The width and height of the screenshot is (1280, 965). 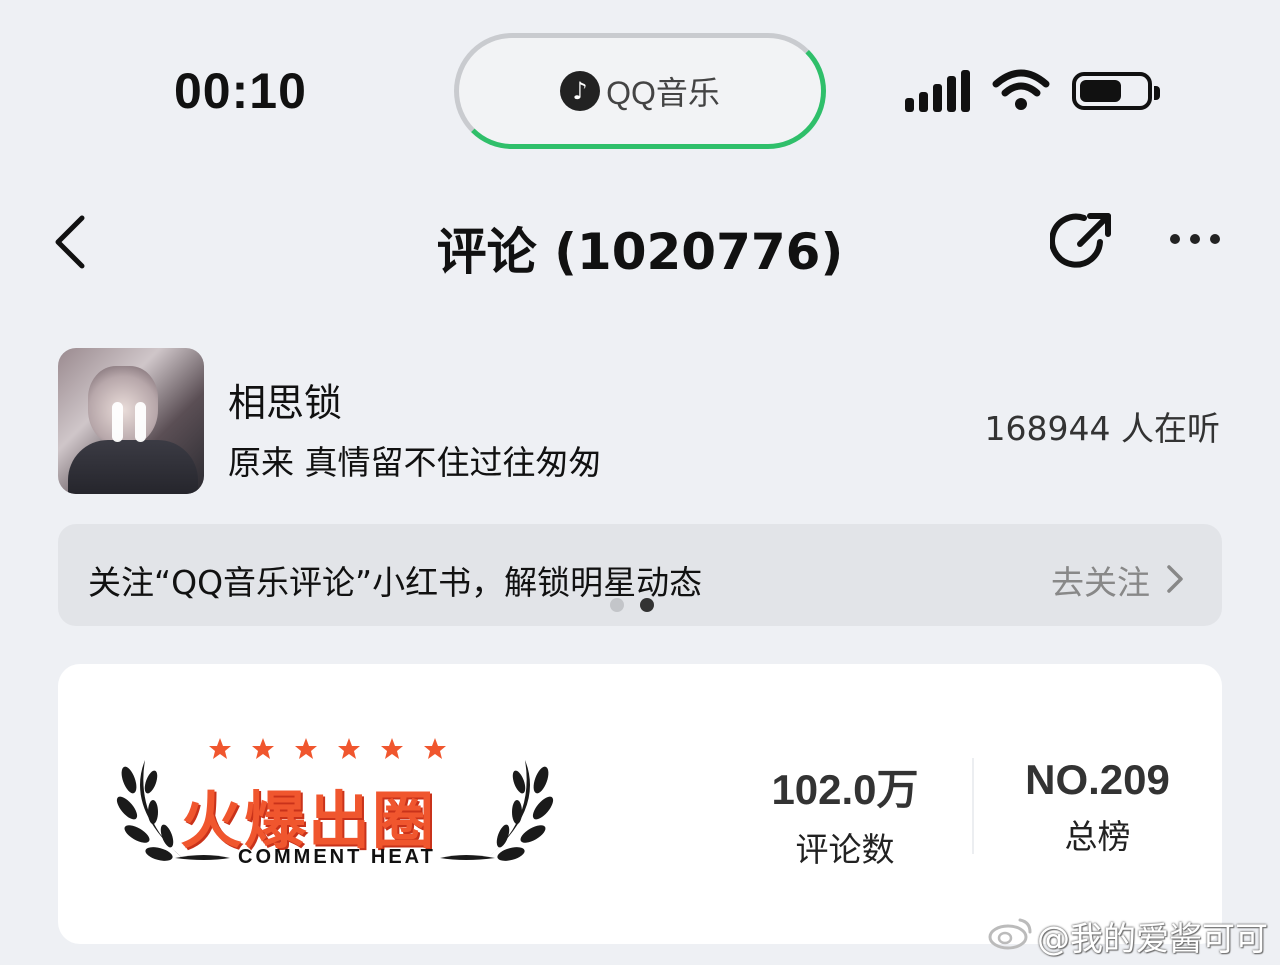 I want to click on song-title: 相思锁, so click(x=285, y=403).